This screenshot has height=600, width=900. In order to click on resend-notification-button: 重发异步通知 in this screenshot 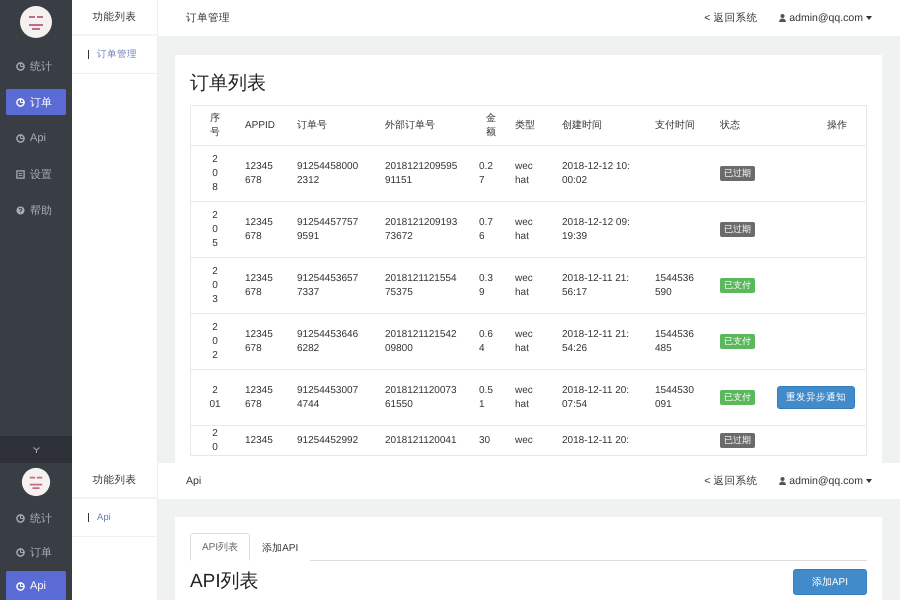, I will do `click(816, 397)`.